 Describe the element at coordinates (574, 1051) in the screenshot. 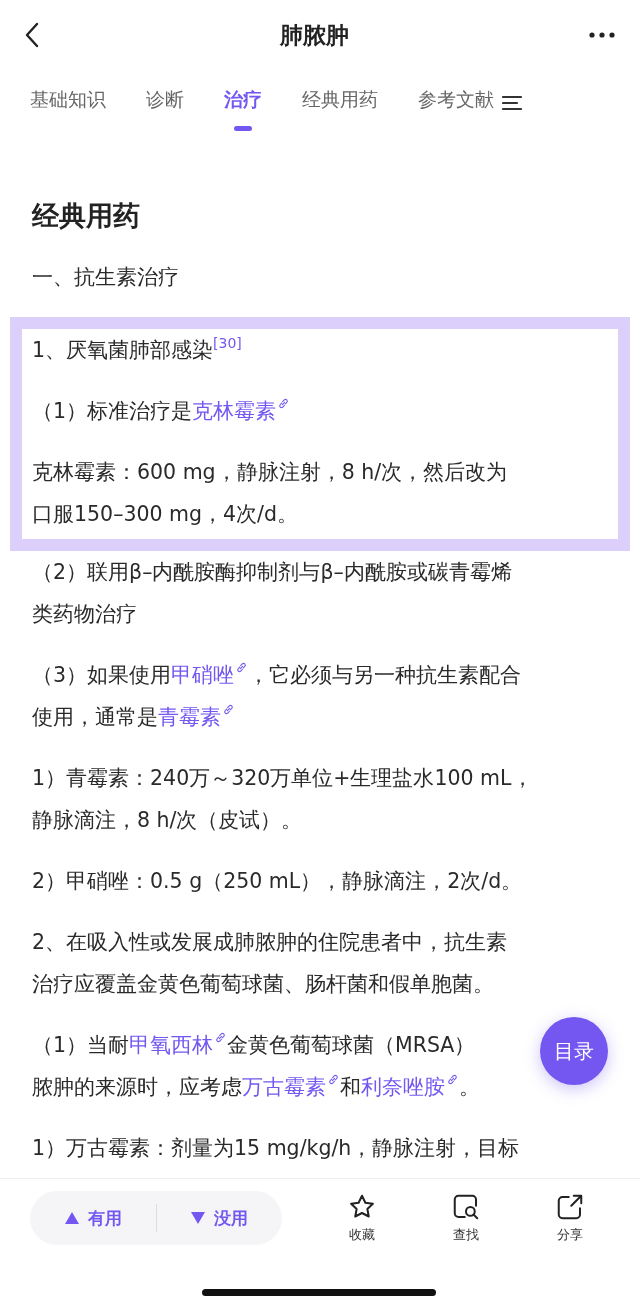

I see `contents-button: 目录` at that location.